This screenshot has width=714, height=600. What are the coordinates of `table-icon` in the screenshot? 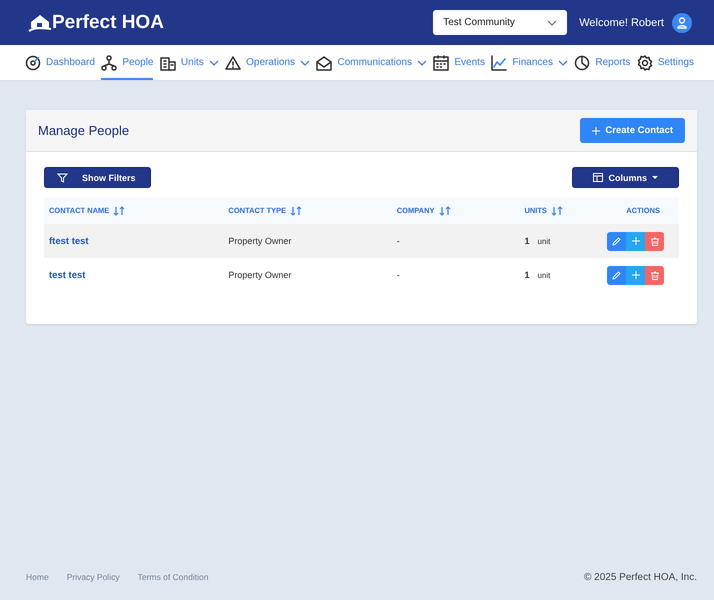 It's located at (598, 177).